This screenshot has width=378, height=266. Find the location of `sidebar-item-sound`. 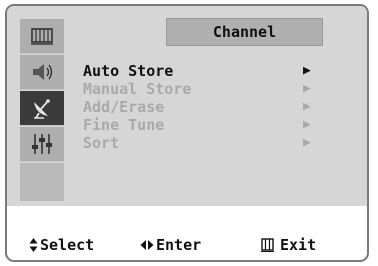

sidebar-item-sound is located at coordinates (42, 72).